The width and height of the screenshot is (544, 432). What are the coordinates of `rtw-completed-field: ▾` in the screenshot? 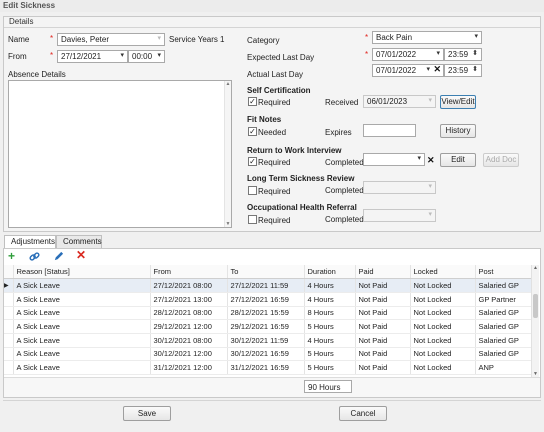 It's located at (394, 159).